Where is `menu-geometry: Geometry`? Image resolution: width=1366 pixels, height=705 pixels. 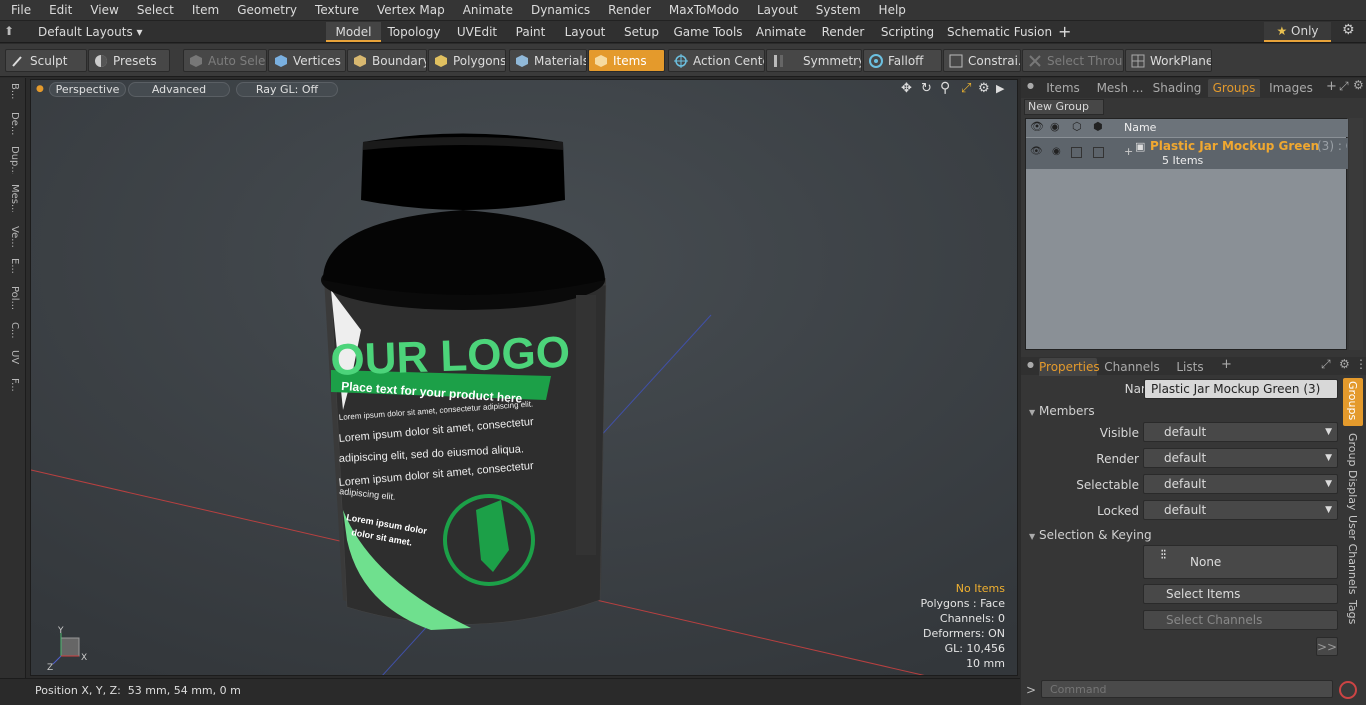 menu-geometry: Geometry is located at coordinates (265, 10).